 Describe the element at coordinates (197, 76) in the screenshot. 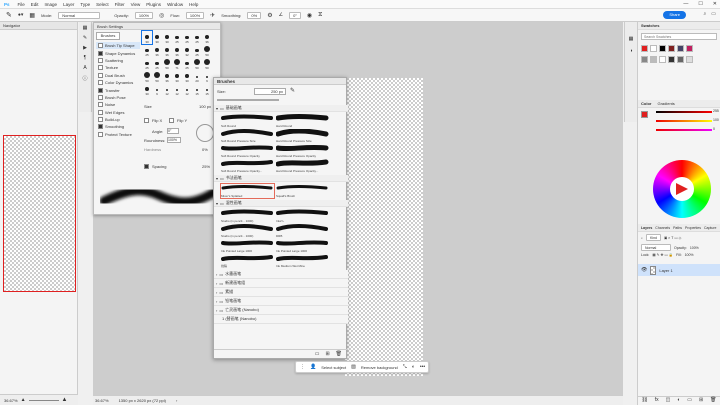

I see `brush-tip: 20` at that location.